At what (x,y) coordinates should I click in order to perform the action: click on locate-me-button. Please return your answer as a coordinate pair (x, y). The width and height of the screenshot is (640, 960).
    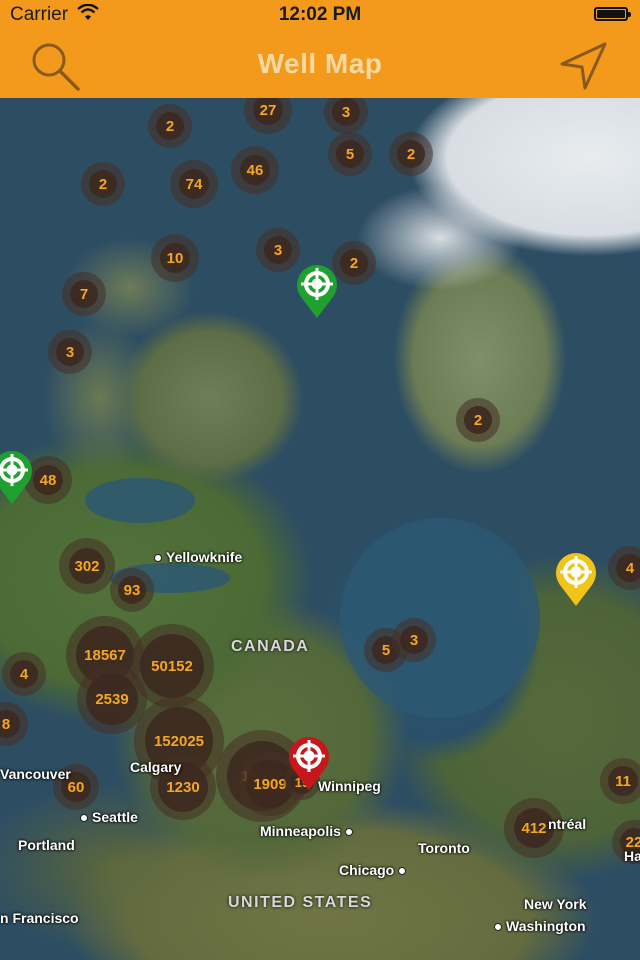
    Looking at the image, I should click on (584, 66).